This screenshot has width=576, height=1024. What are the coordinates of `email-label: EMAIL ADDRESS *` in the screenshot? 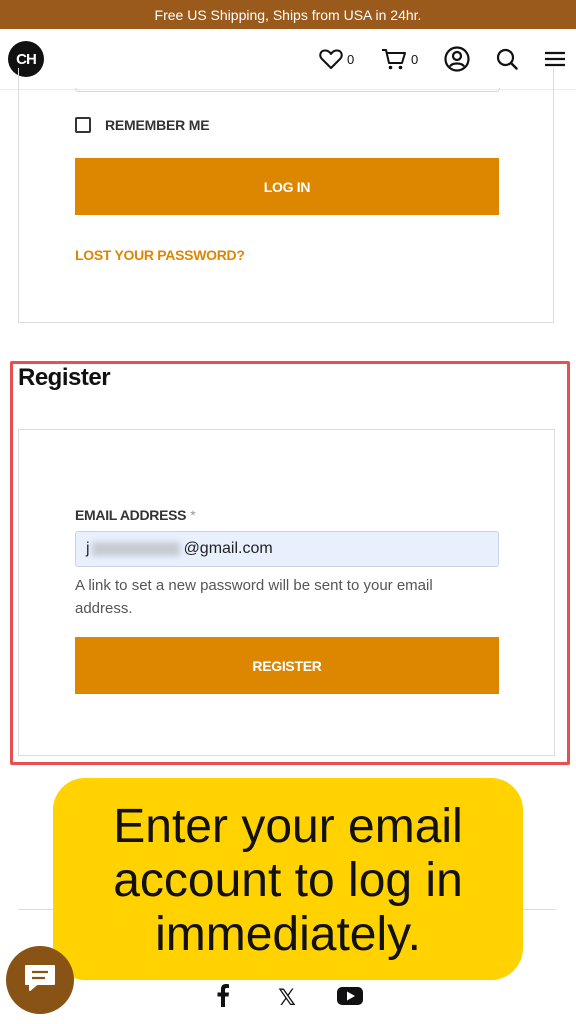 It's located at (135, 515).